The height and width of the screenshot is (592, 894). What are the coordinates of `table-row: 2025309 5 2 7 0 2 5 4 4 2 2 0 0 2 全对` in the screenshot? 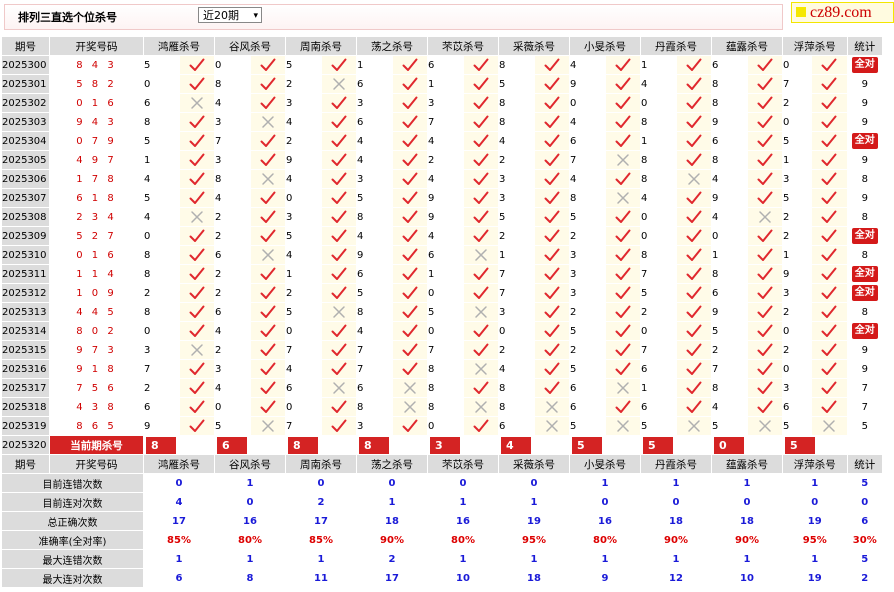 It's located at (442, 236).